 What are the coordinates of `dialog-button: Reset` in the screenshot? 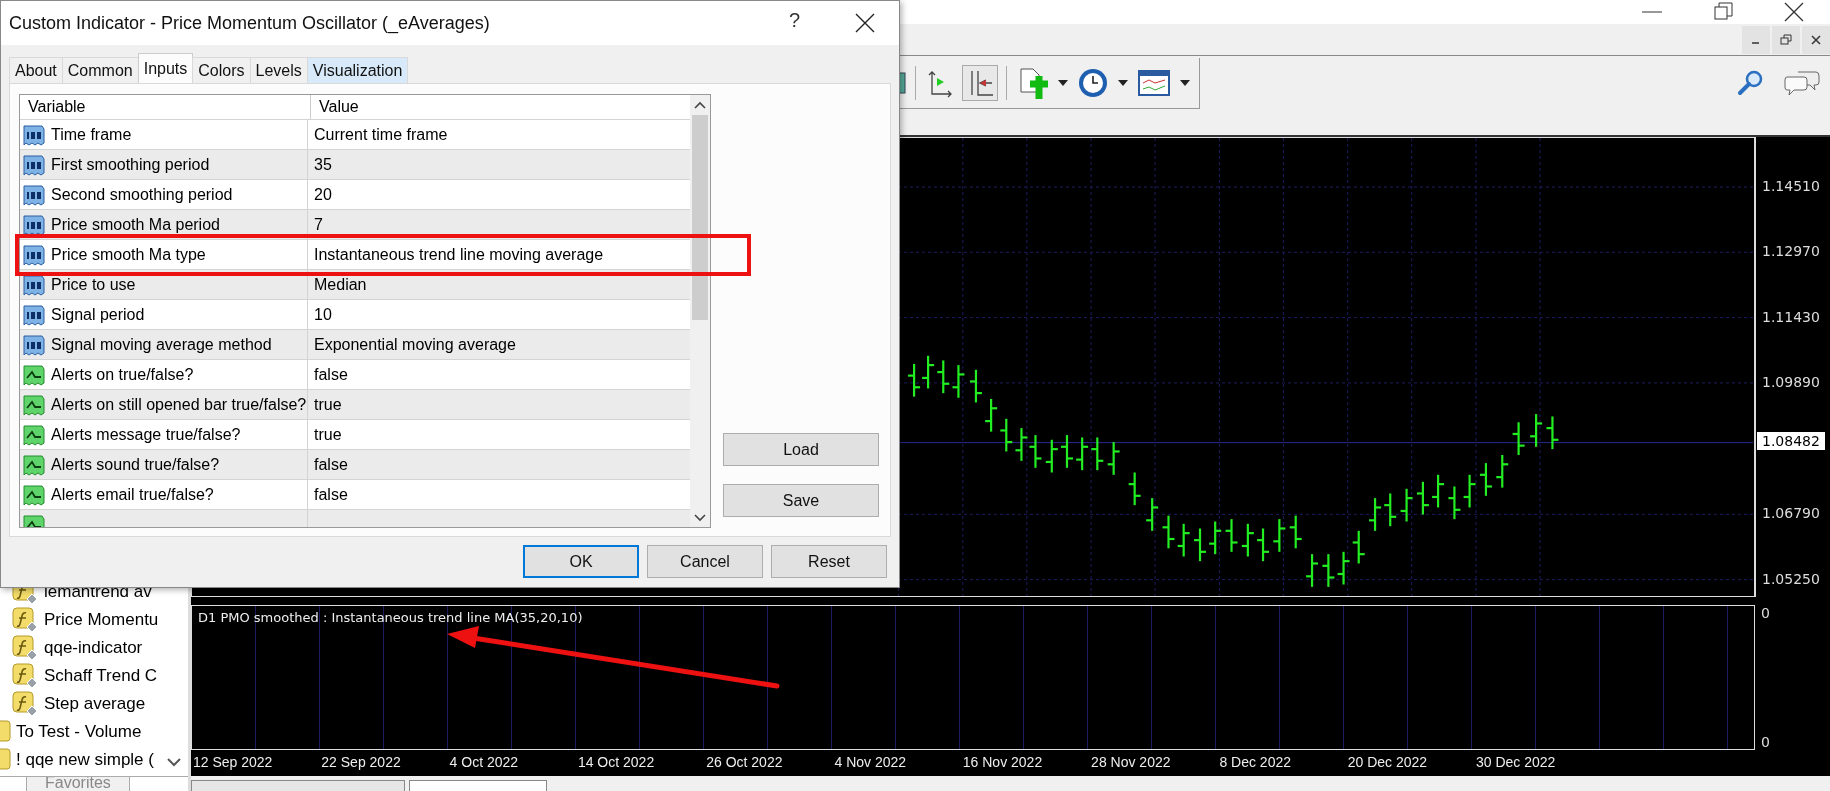 It's located at (829, 561).